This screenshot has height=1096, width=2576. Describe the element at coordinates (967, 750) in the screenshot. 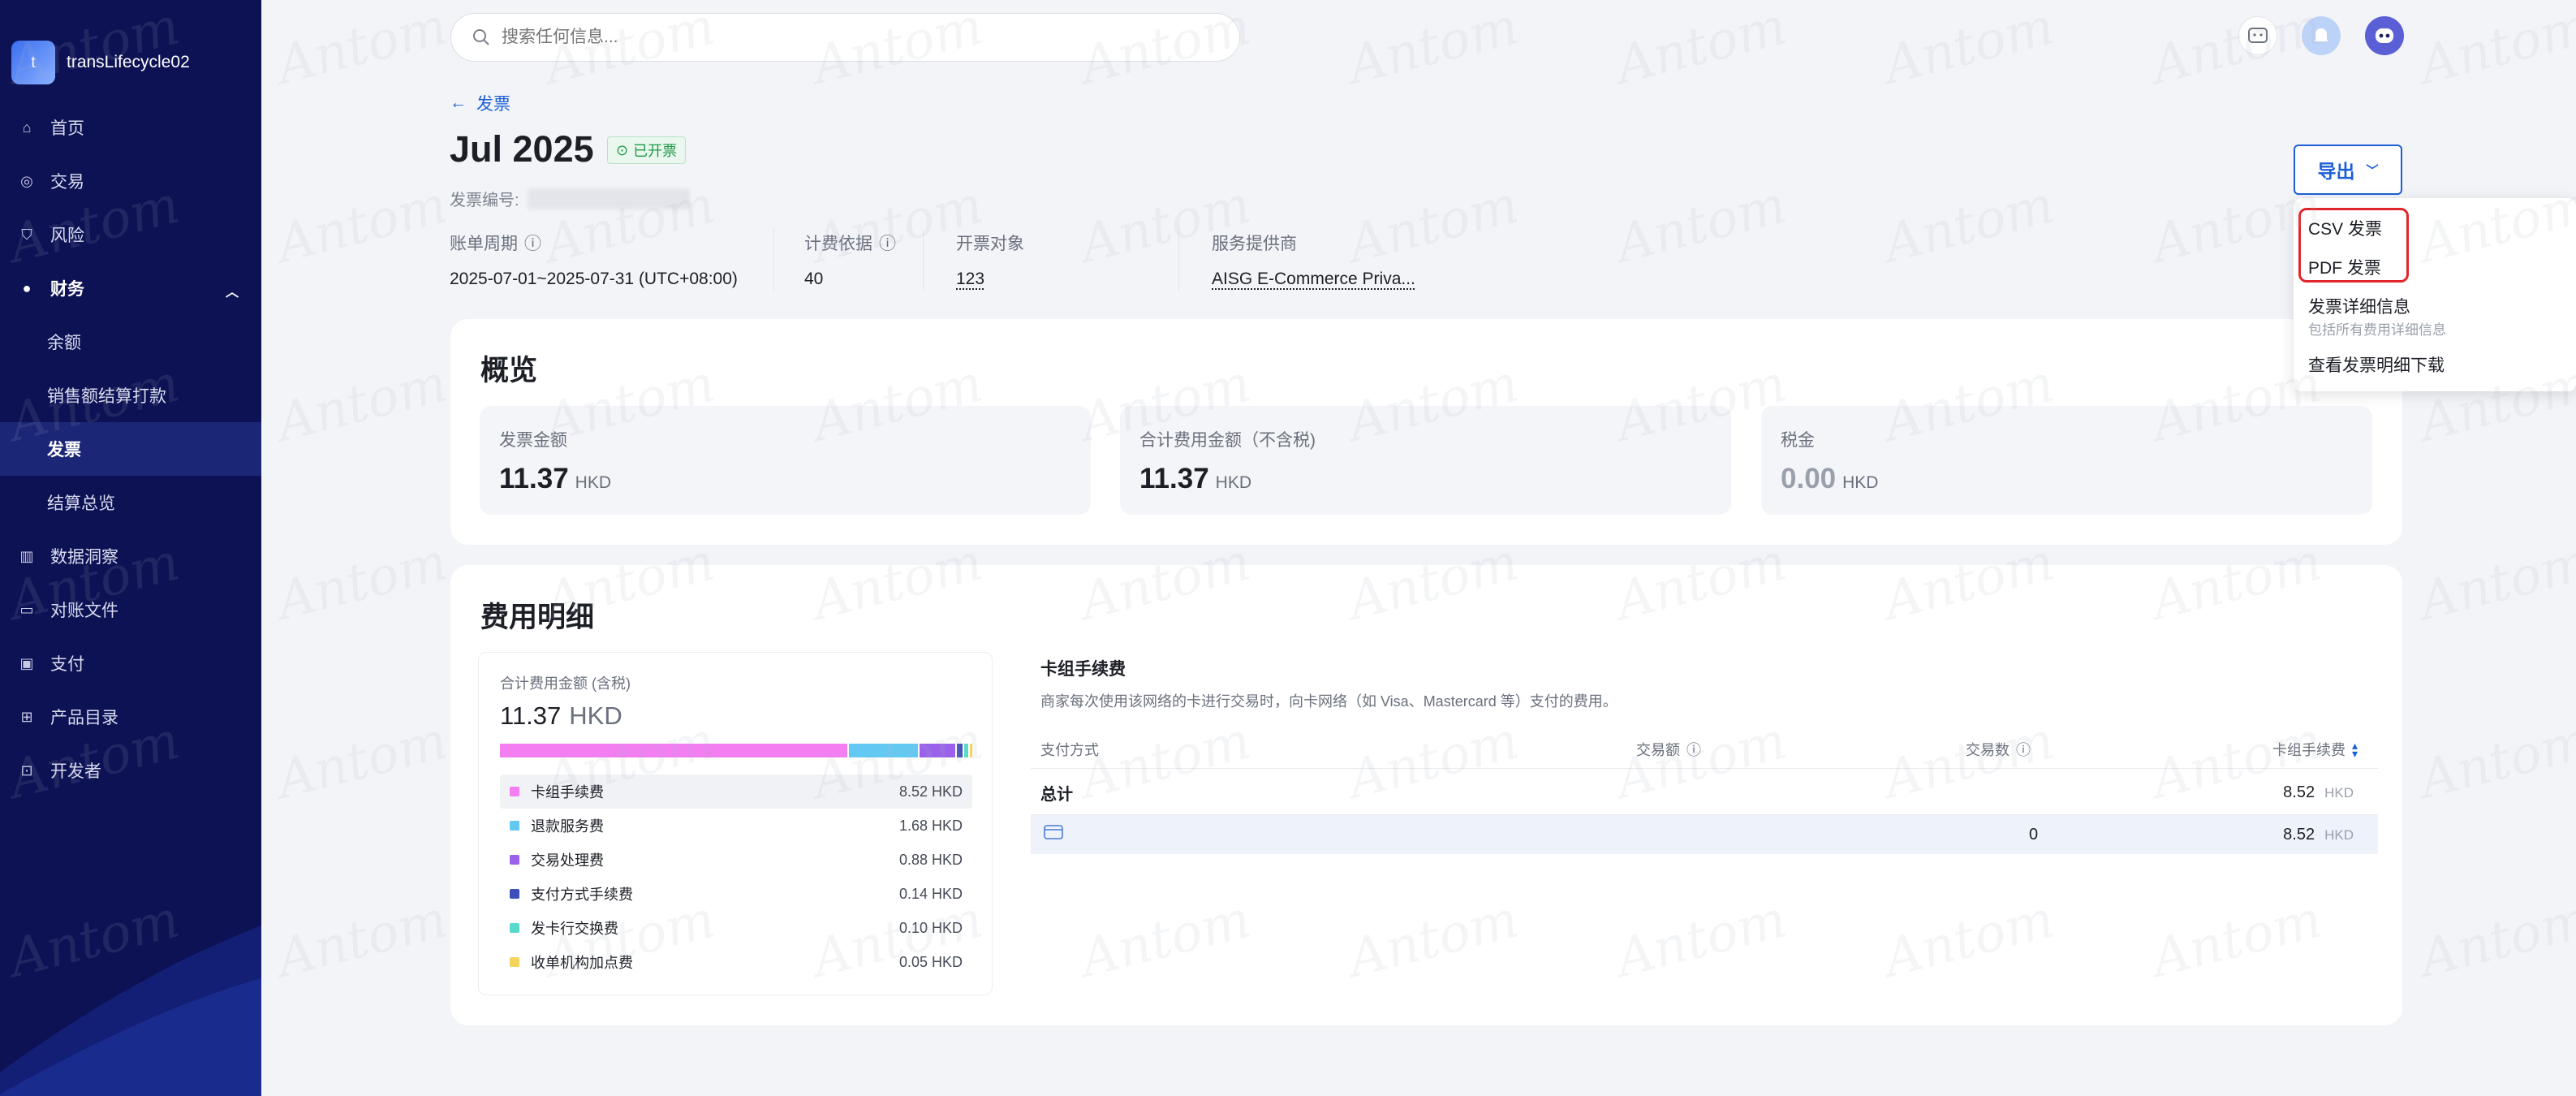

I see `fee-bar-segment` at that location.